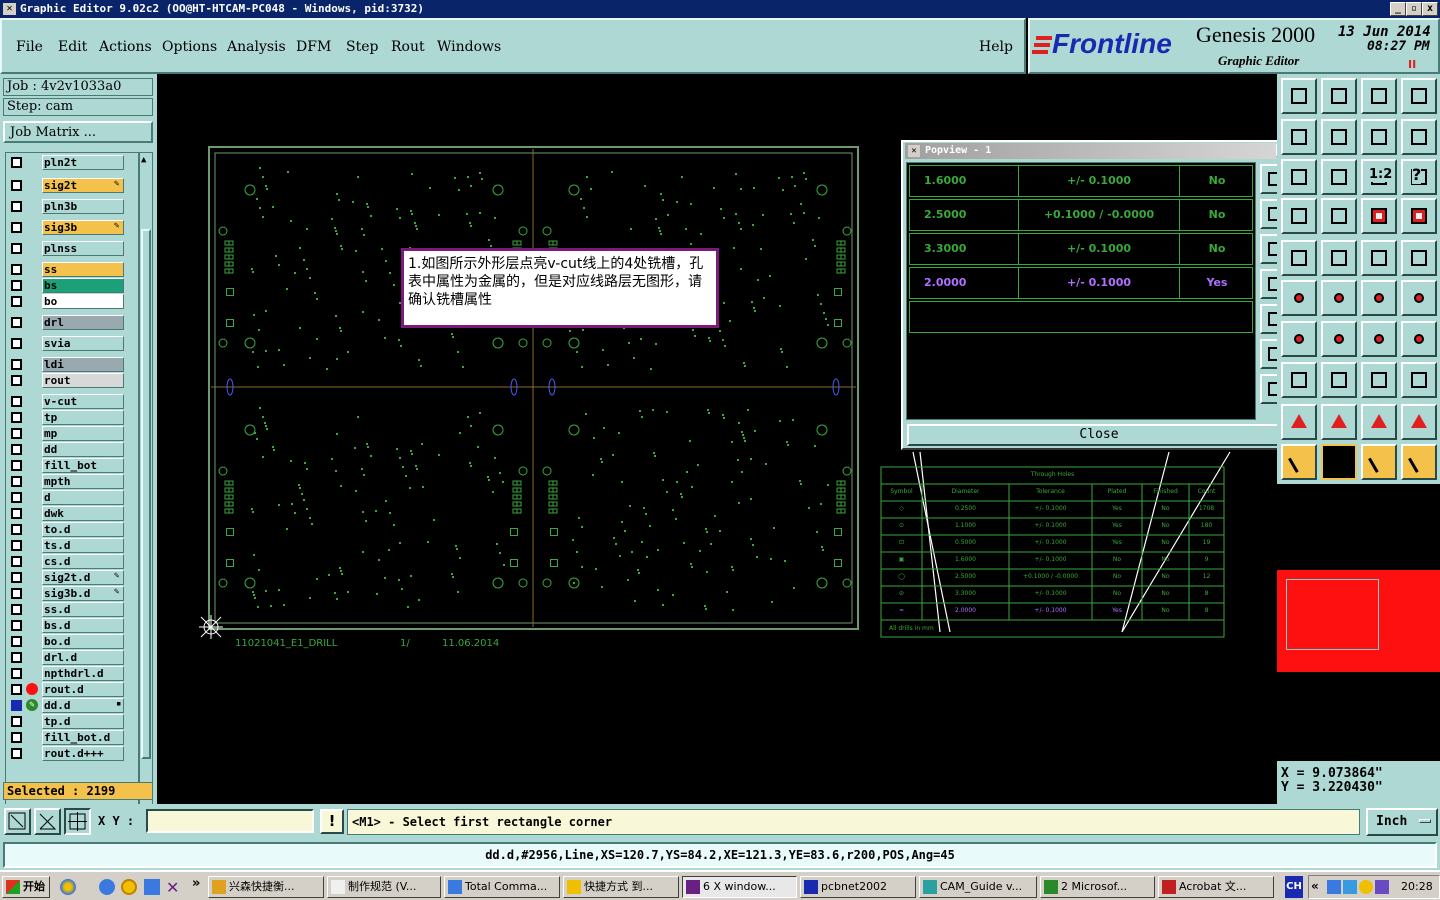  What do you see at coordinates (172, 887) in the screenshot?
I see `x-app-icon: ✕` at bounding box center [172, 887].